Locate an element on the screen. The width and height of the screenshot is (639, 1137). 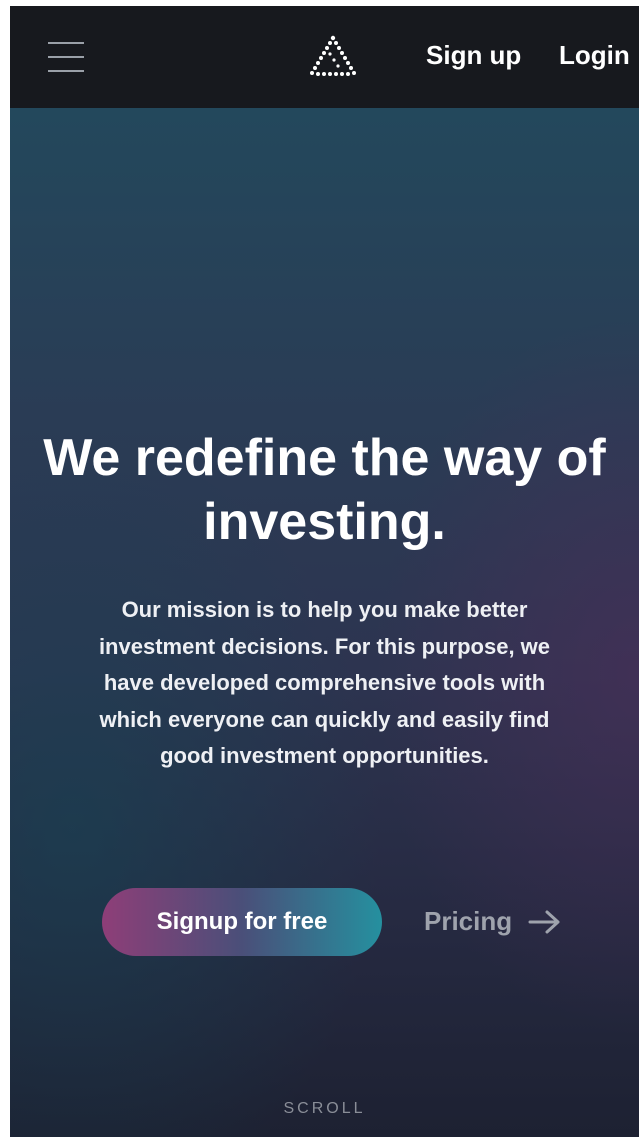
login-link: Login is located at coordinates (594, 55).